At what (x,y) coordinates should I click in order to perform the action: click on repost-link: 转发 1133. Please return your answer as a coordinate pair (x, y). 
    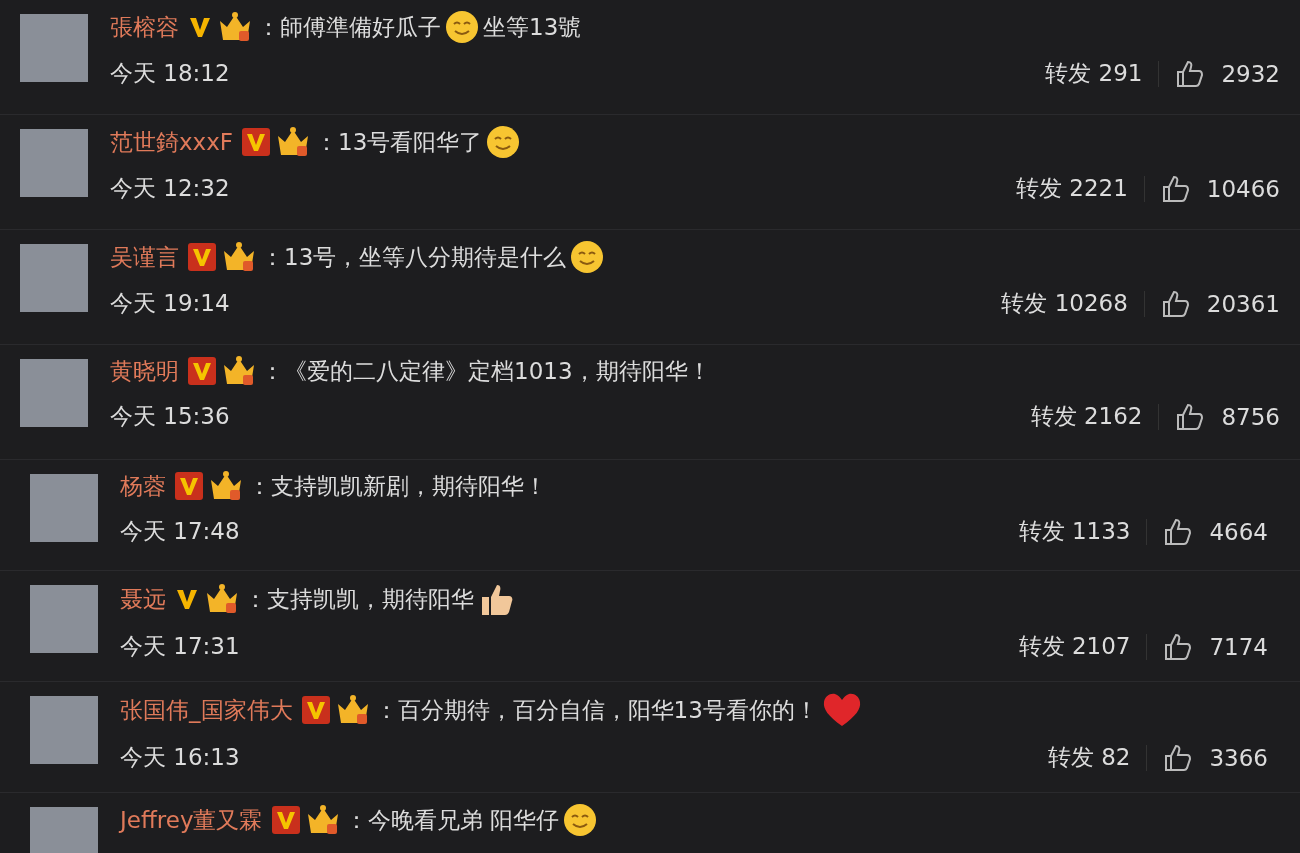
    Looking at the image, I should click on (1074, 531).